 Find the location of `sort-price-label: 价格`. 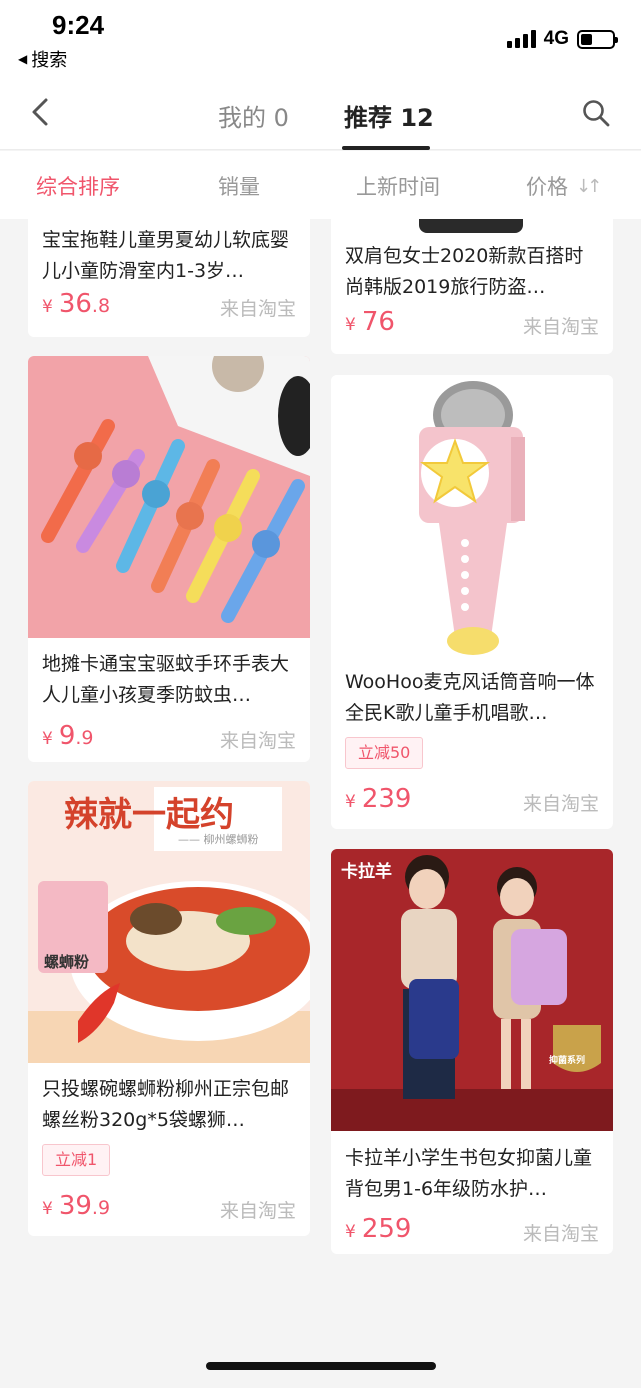

sort-price-label: 价格 is located at coordinates (547, 187).